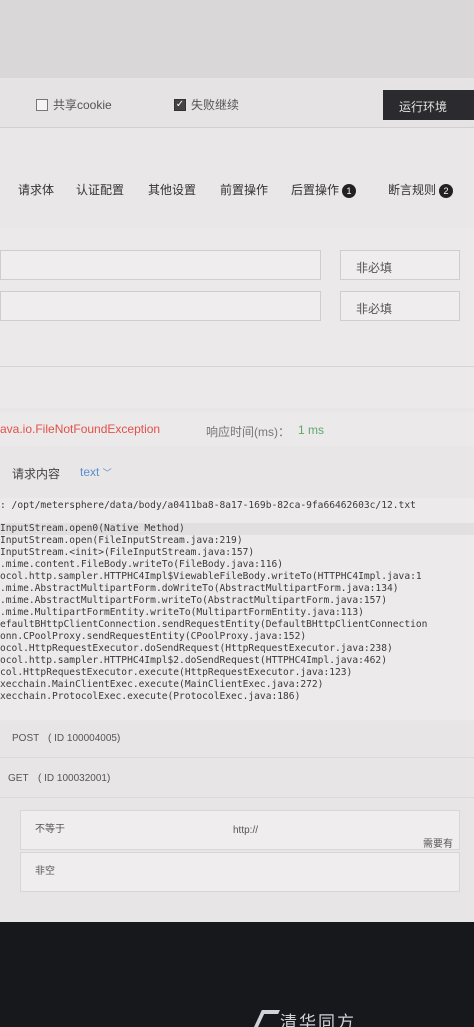 Image resolution: width=474 pixels, height=1027 pixels. I want to click on tab-other-settings: 其他设置, so click(172, 189).